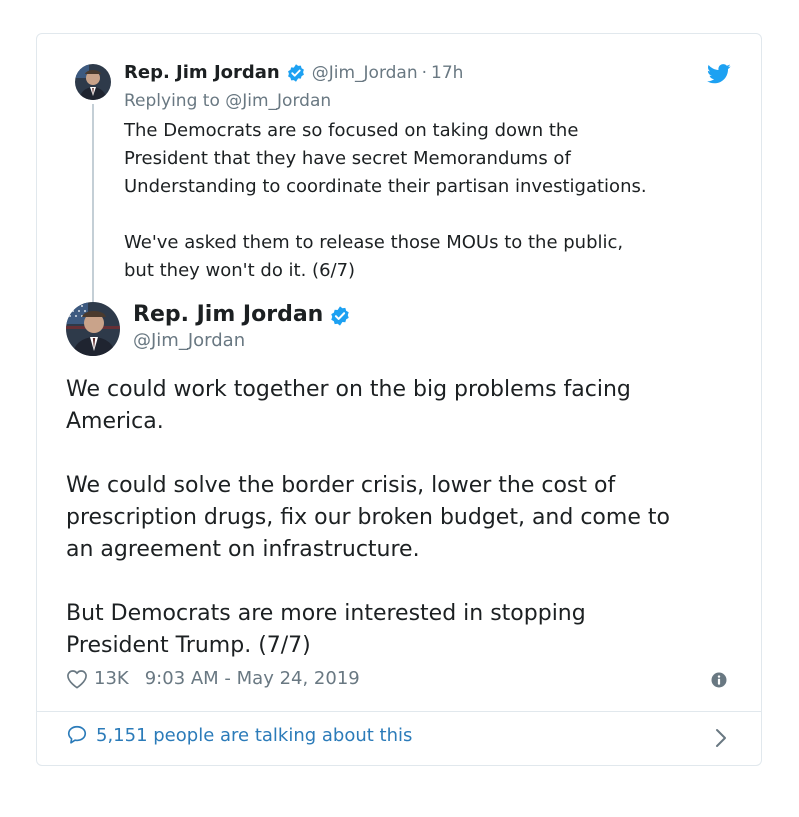 This screenshot has height=817, width=799. I want to click on conversation-count-label: 5,151 people are talking about this, so click(254, 735).